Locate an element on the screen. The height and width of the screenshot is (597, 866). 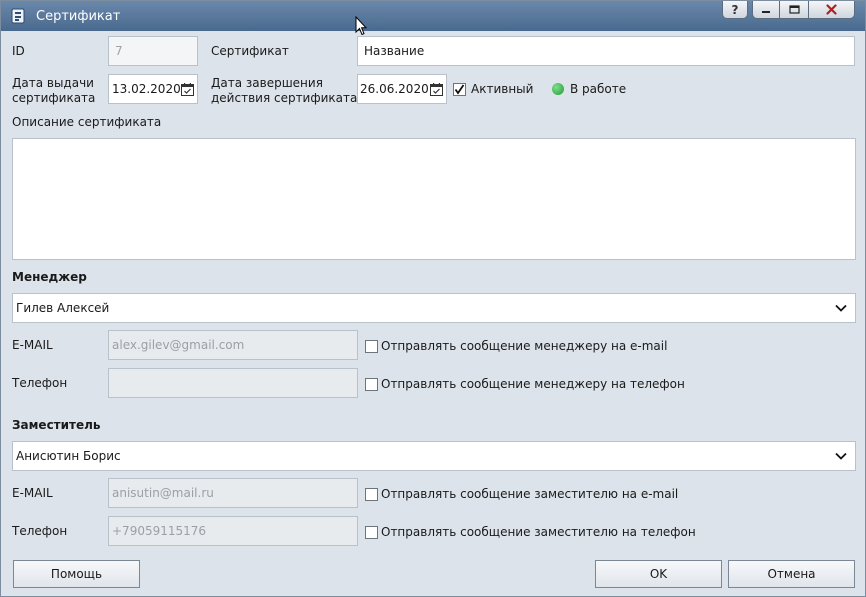
window-title: Сертификат is located at coordinates (78, 16).